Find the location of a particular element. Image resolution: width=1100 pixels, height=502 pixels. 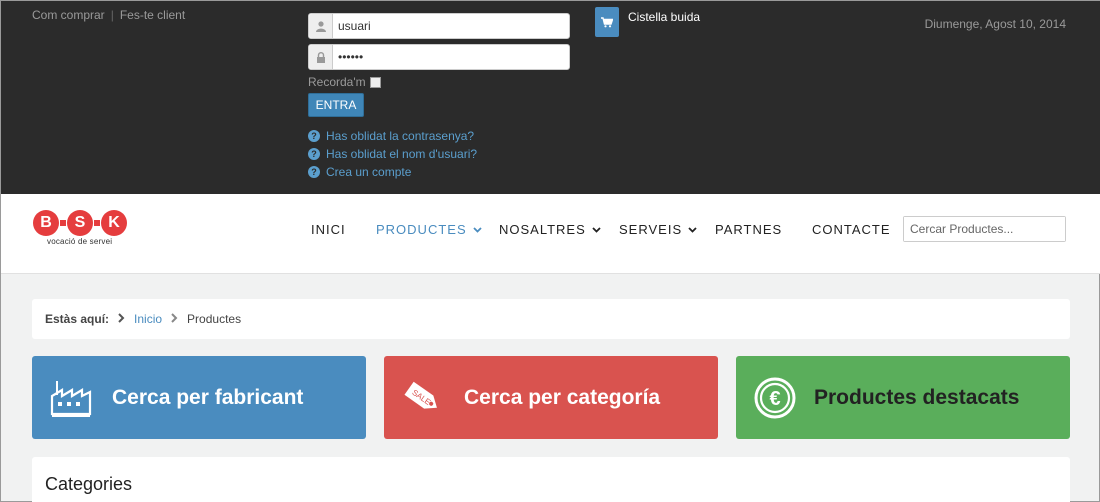

user-icon is located at coordinates (321, 26).